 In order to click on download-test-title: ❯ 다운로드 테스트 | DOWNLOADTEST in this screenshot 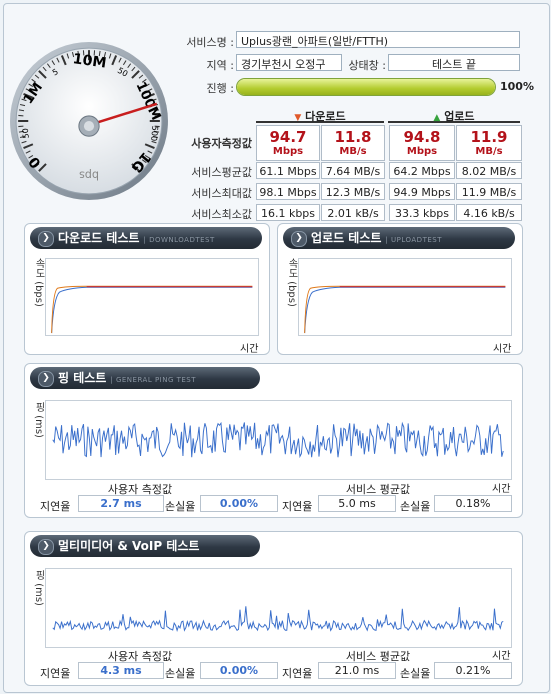, I will do `click(146, 238)`.